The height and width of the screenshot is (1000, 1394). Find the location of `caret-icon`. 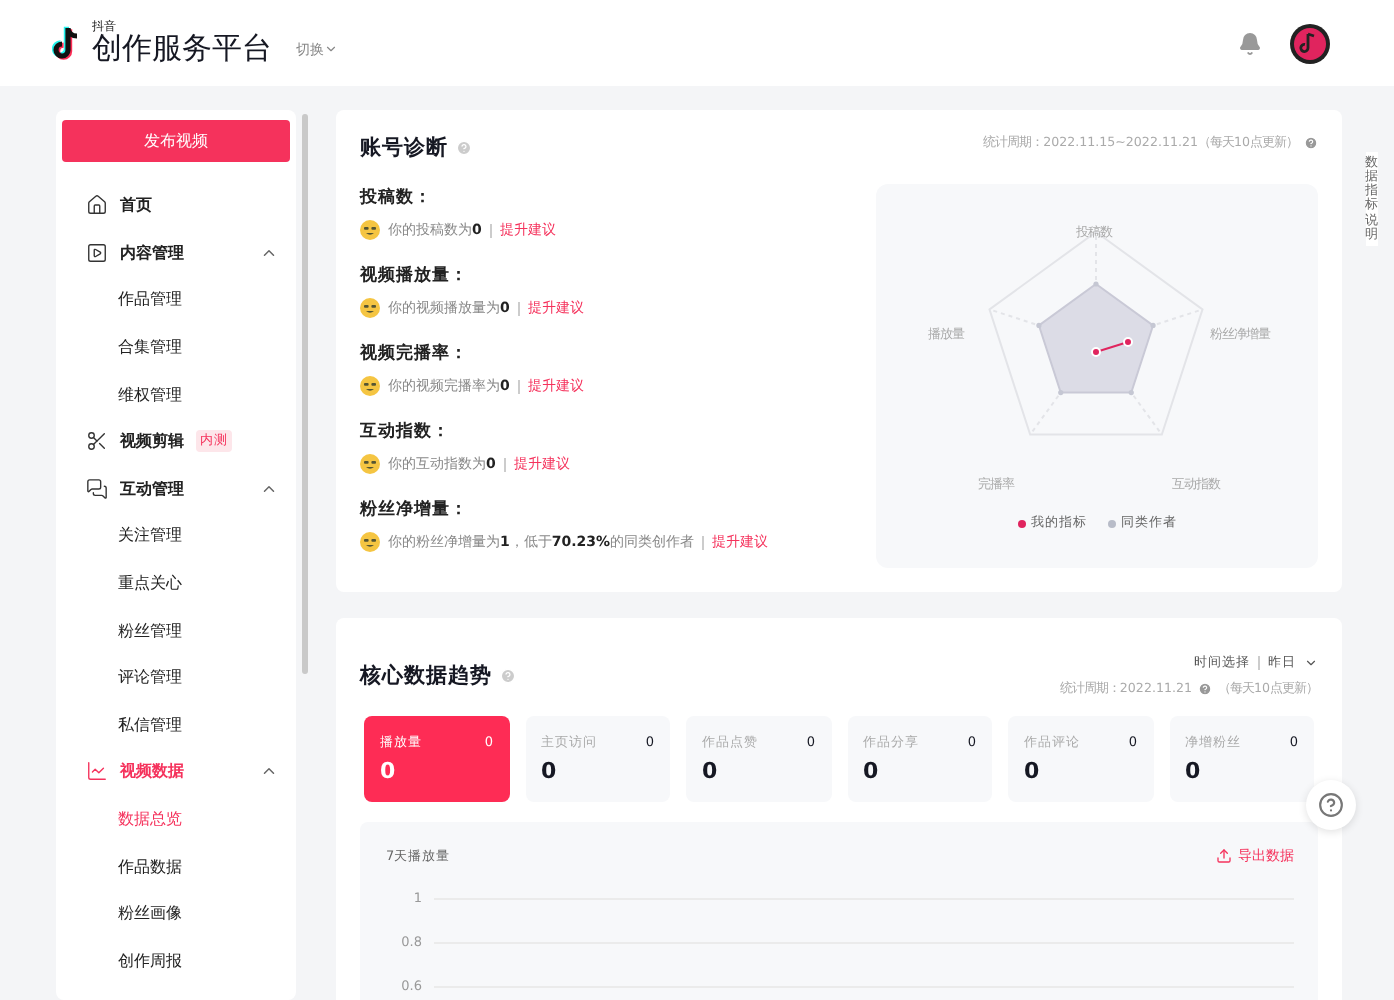

caret-icon is located at coordinates (331, 49).